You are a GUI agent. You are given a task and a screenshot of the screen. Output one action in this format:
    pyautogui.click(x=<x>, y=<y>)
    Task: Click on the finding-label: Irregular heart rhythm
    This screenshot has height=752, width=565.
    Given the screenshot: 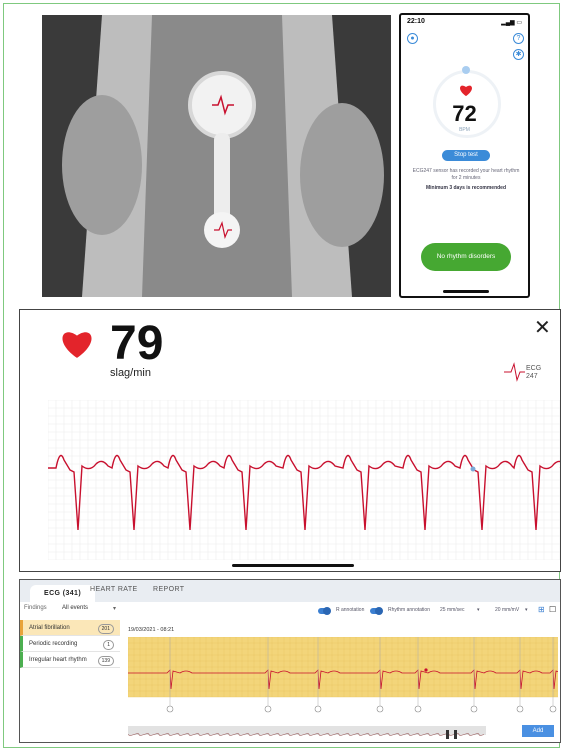 What is the action you would take?
    pyautogui.click(x=58, y=660)
    